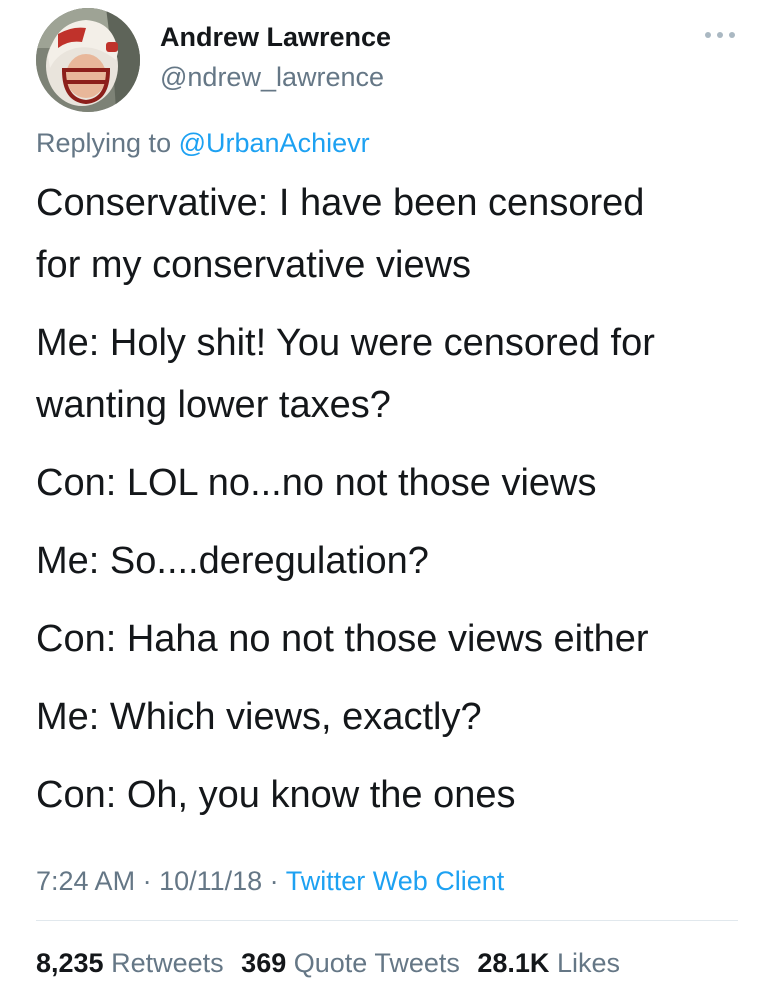 The image size is (775, 1000). What do you see at coordinates (213, 405) in the screenshot?
I see `tweet-line: wanting lower taxes?` at bounding box center [213, 405].